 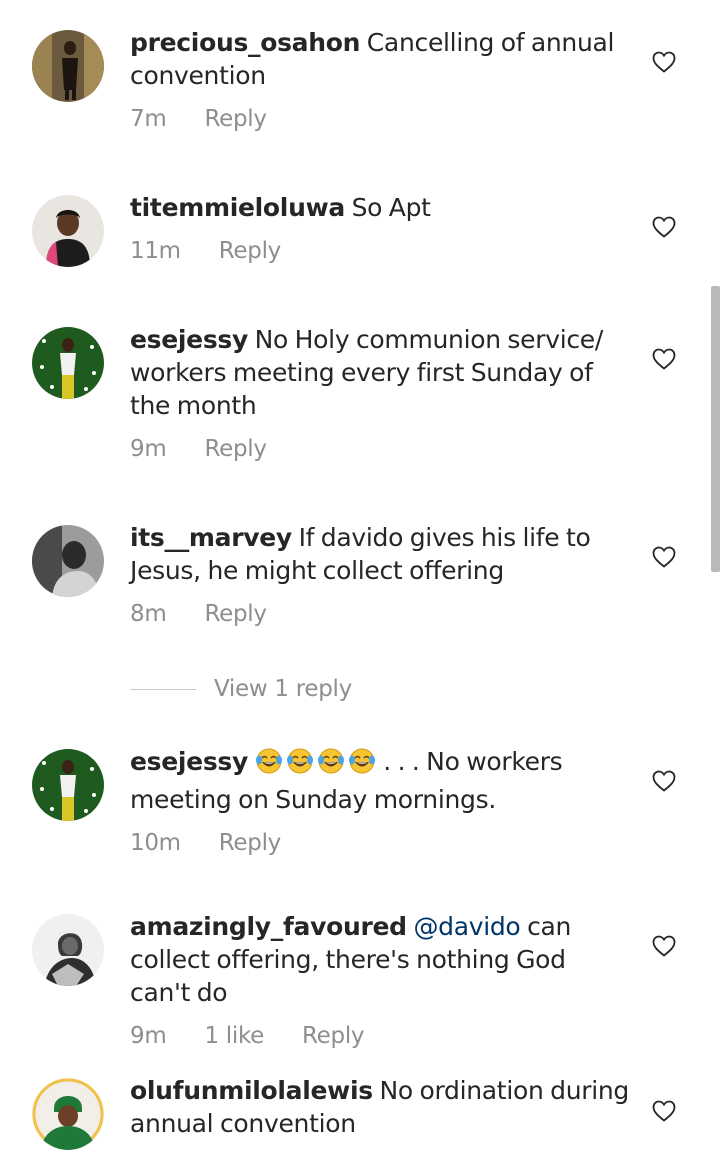 What do you see at coordinates (237, 207) in the screenshot?
I see `comment-username: titemmieloluwa` at bounding box center [237, 207].